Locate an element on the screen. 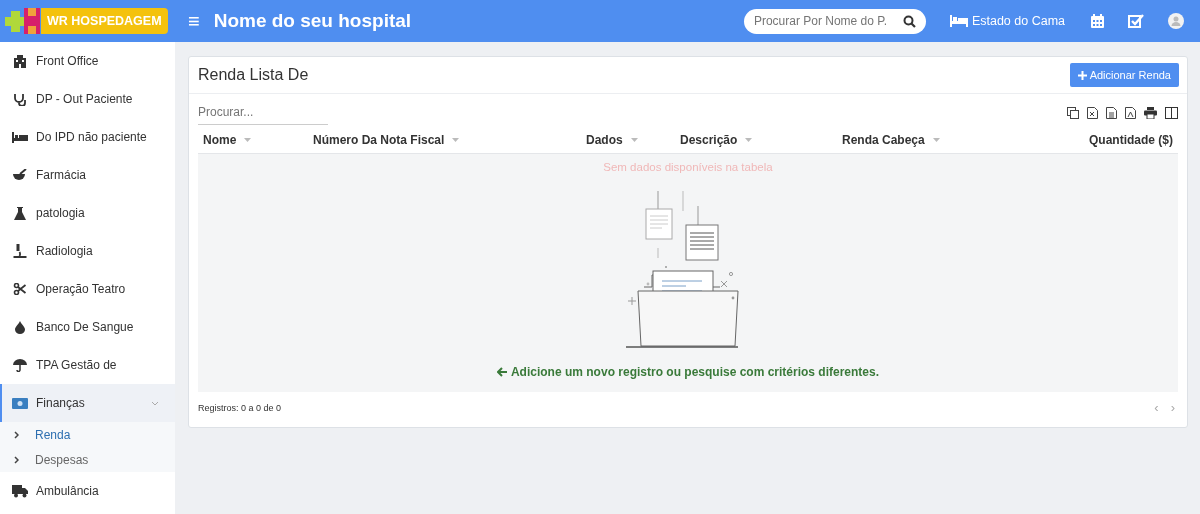  sidebar-item: Banco De Sangue is located at coordinates (87, 327).